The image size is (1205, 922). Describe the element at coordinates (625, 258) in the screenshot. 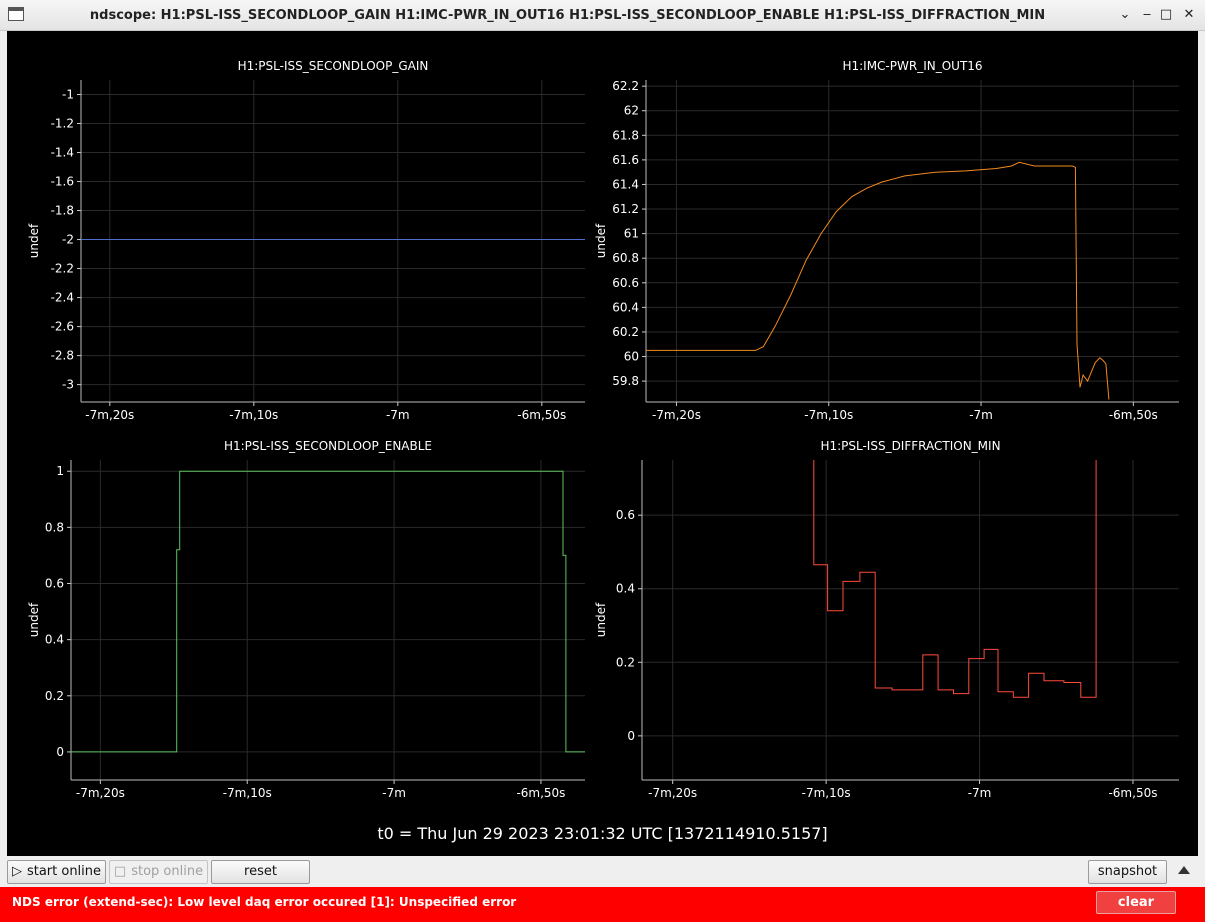

I see `y-tick-label: 60.8` at that location.